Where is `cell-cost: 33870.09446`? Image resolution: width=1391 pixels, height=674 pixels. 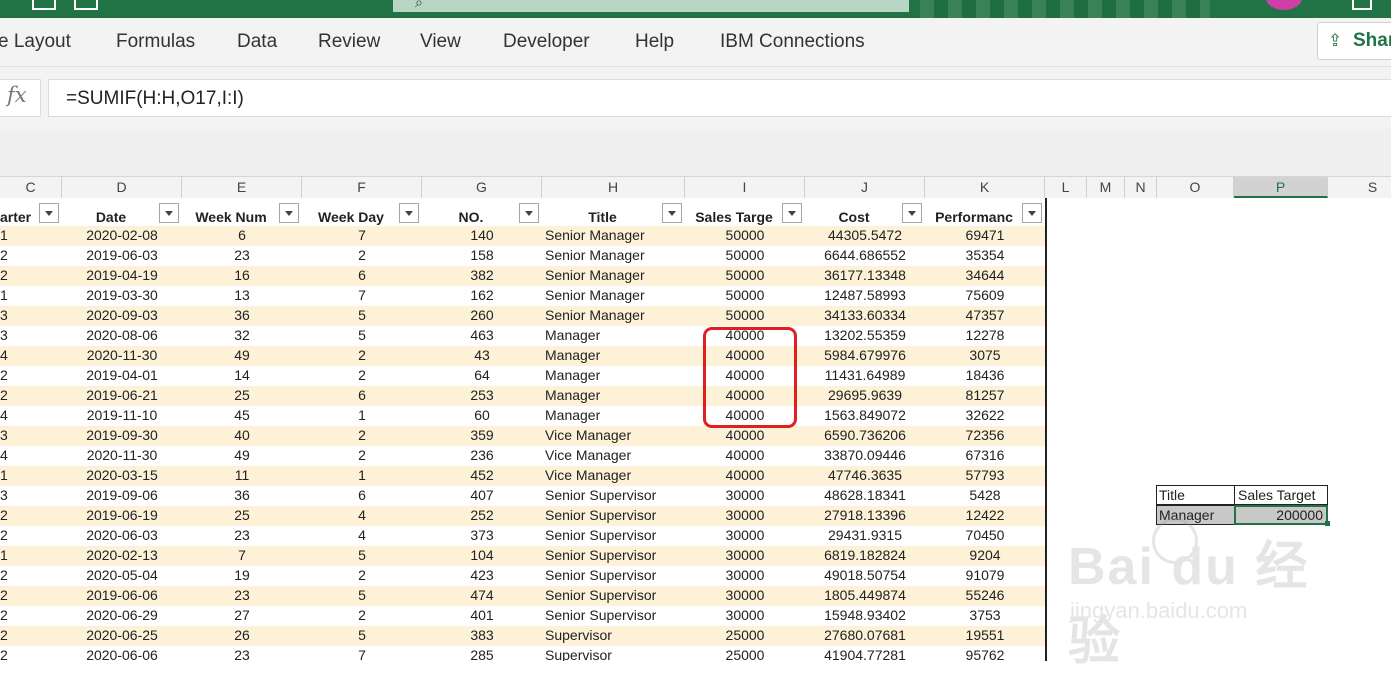 cell-cost: 33870.09446 is located at coordinates (865, 456).